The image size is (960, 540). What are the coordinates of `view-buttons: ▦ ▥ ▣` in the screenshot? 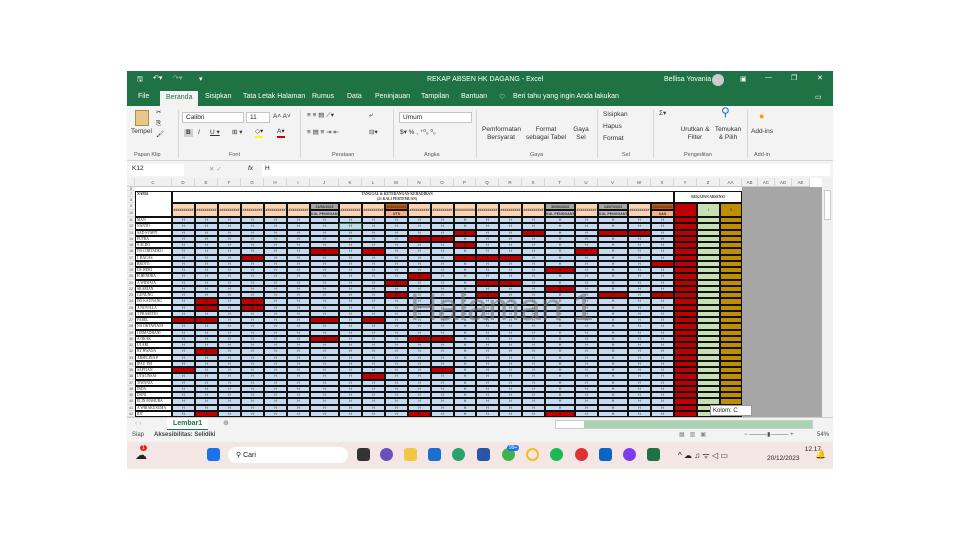 It's located at (692, 434).